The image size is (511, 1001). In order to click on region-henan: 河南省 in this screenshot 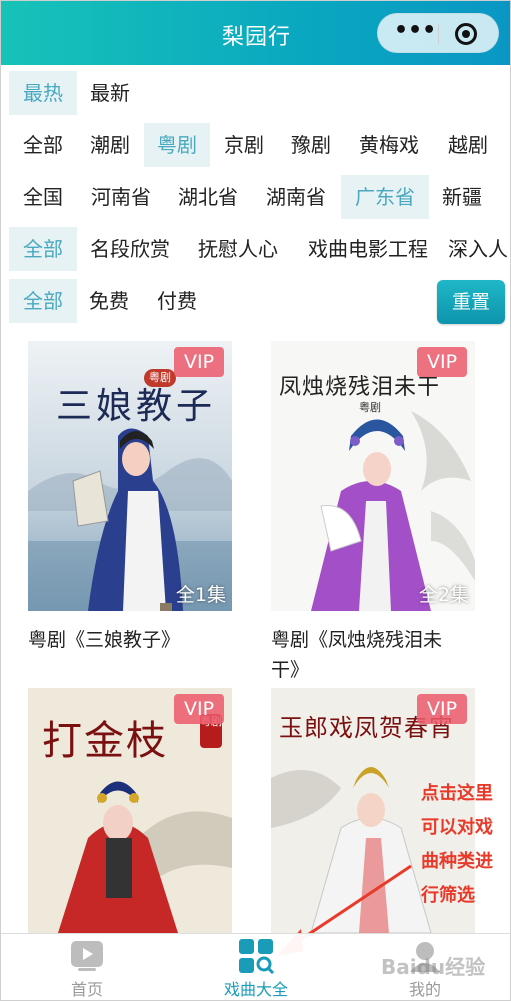, I will do `click(121, 197)`.